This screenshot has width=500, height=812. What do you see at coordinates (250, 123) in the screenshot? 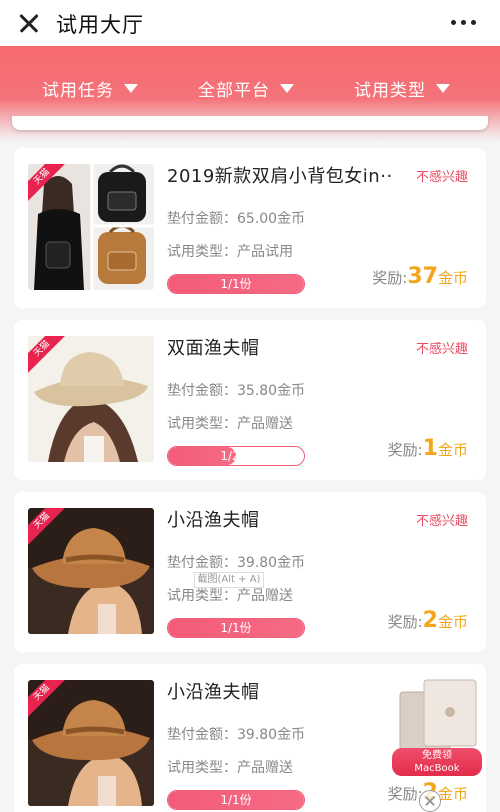
I see `filter-panel-edge` at bounding box center [250, 123].